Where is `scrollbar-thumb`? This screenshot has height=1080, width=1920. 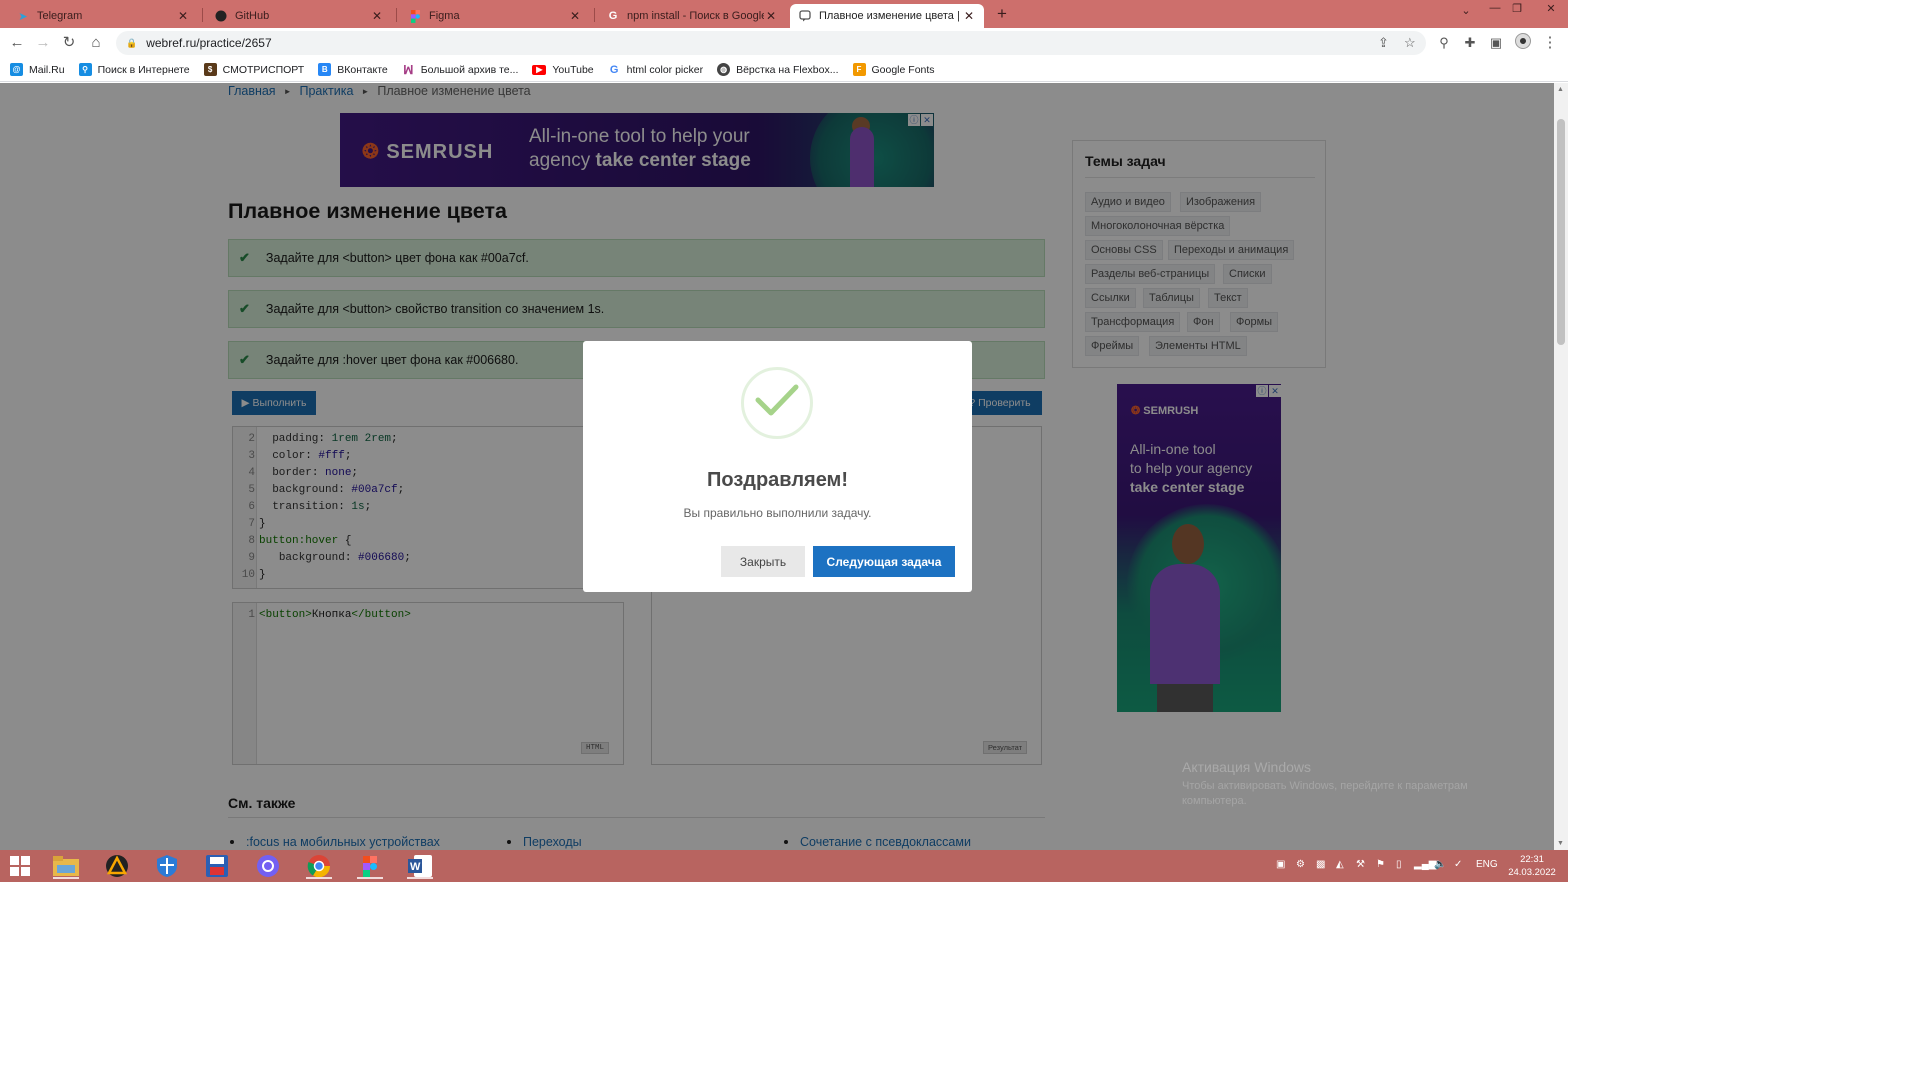 scrollbar-thumb is located at coordinates (1561, 232).